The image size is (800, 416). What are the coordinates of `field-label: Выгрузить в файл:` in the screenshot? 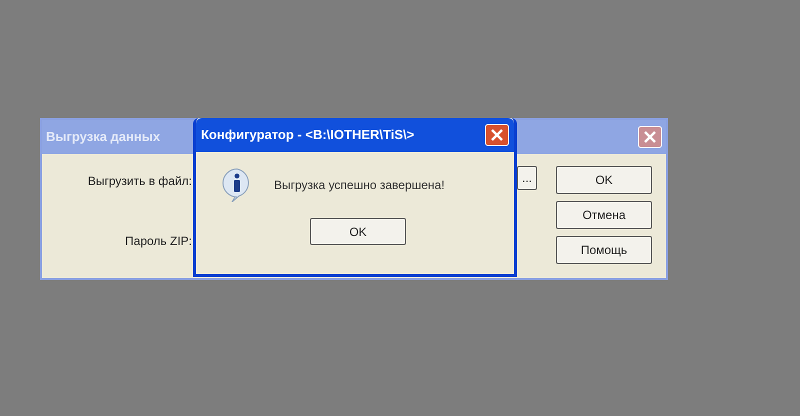 It's located at (140, 181).